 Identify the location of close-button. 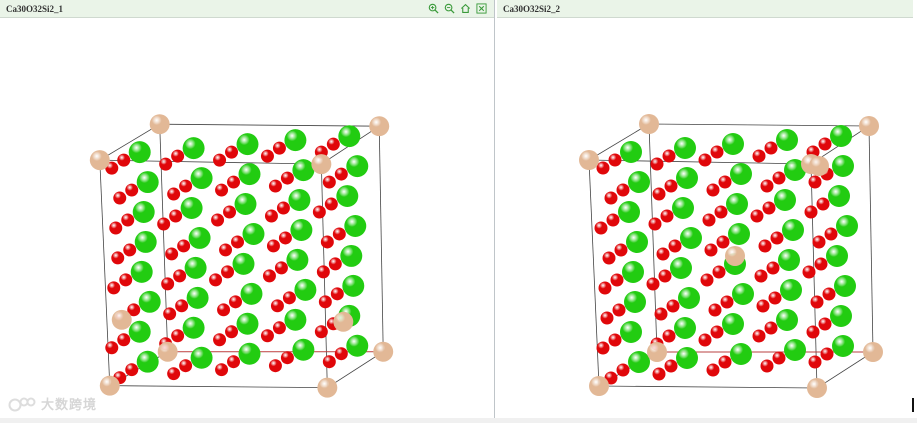
(481, 8).